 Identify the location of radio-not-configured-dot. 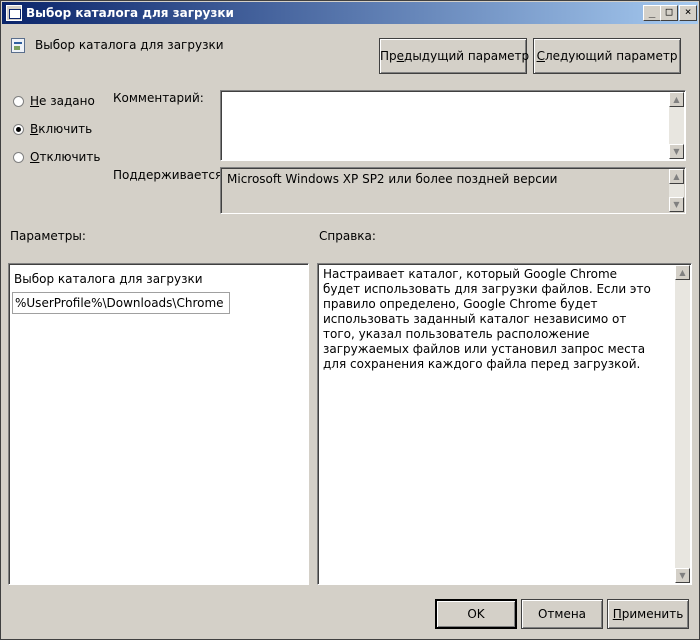
(18, 101).